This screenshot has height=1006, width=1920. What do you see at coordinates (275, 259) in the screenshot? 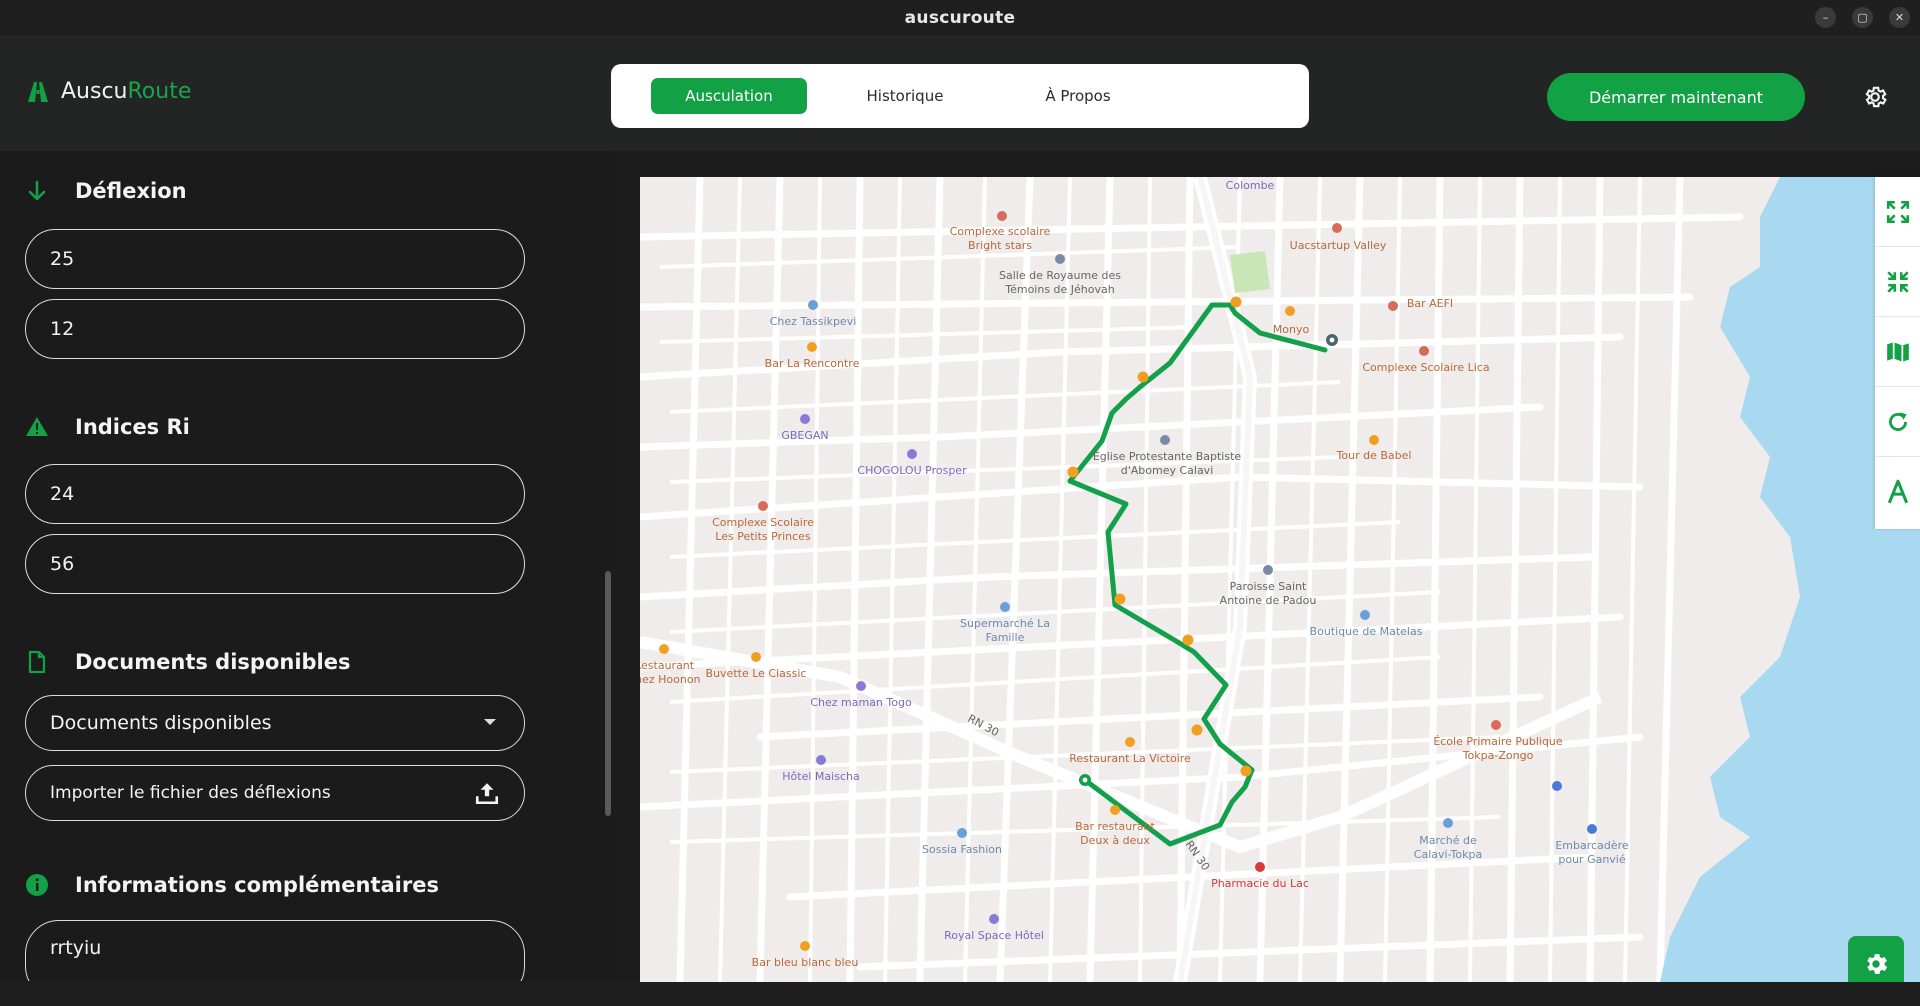
I see `deflexion-input-1: 25` at bounding box center [275, 259].